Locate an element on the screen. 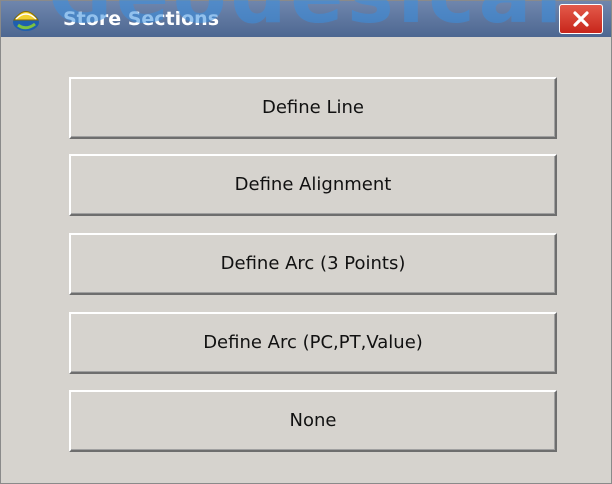 Image resolution: width=612 pixels, height=484 pixels. close-button is located at coordinates (581, 19).